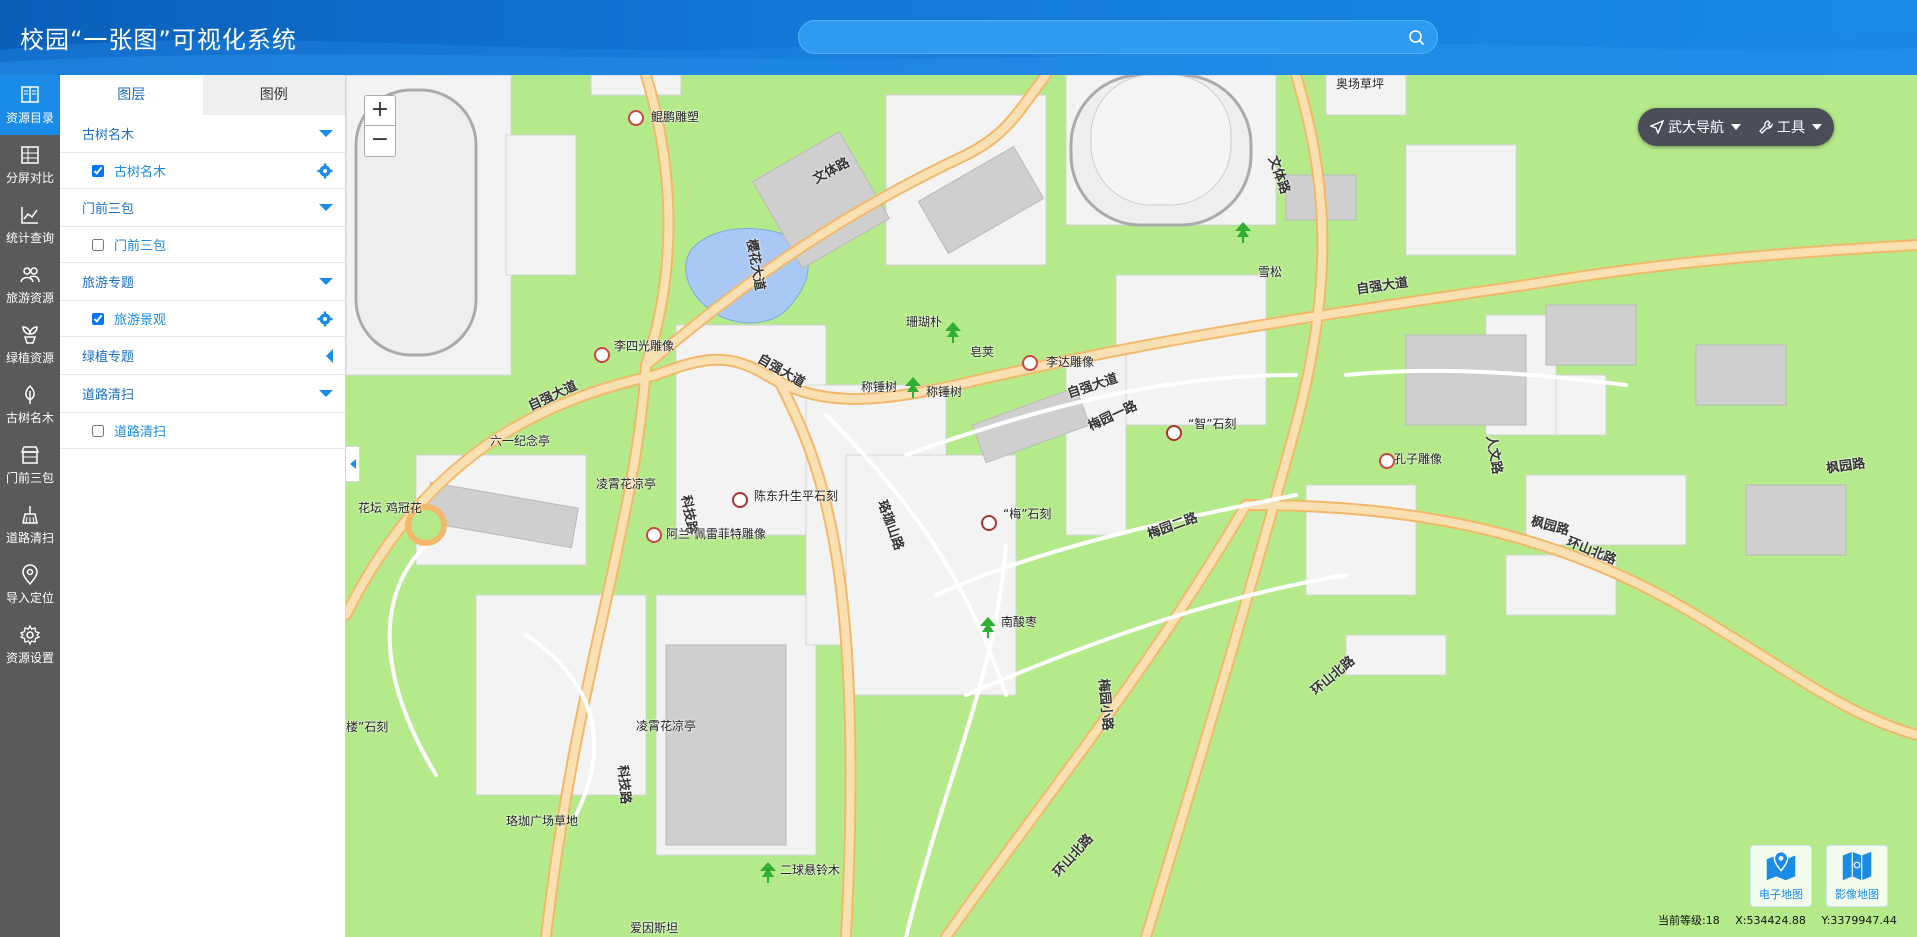 The width and height of the screenshot is (1917, 937). Describe the element at coordinates (367, 727) in the screenshot. I see `place-label: 楼”石刻` at that location.